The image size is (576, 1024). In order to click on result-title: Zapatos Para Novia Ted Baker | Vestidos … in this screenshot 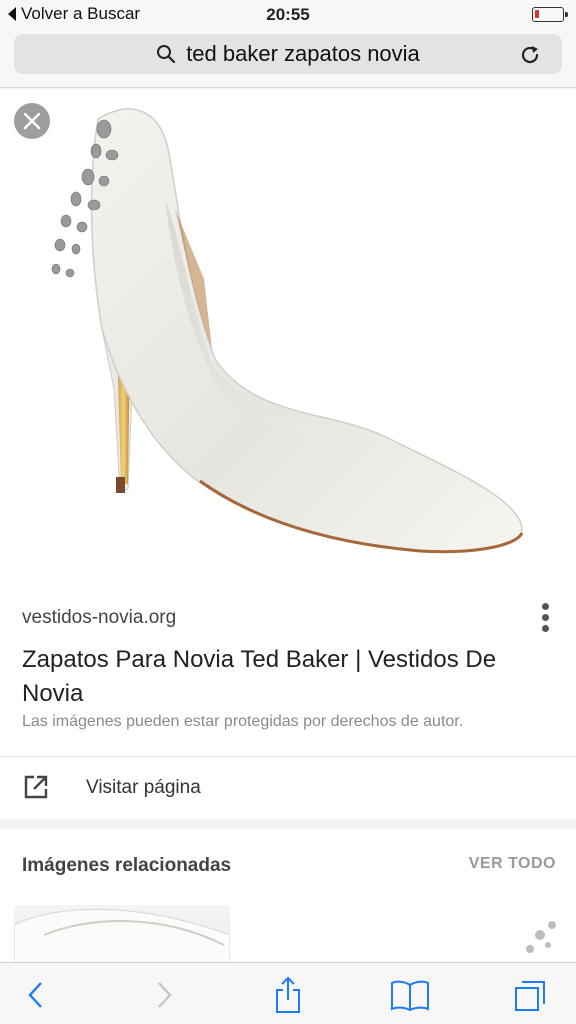, I will do `click(272, 677)`.